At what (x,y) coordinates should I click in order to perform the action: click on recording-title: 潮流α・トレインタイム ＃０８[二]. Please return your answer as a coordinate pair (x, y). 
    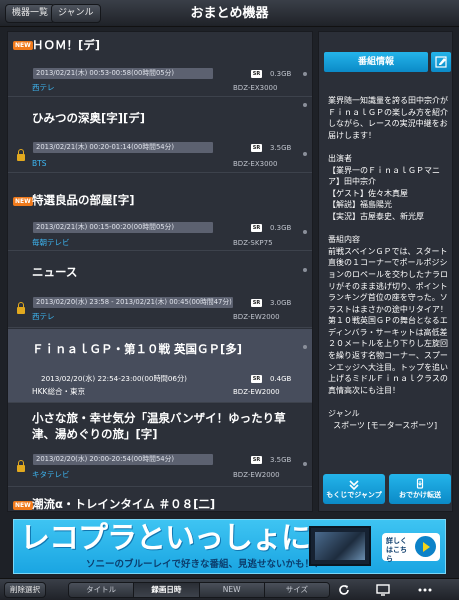
    Looking at the image, I should click on (124, 504).